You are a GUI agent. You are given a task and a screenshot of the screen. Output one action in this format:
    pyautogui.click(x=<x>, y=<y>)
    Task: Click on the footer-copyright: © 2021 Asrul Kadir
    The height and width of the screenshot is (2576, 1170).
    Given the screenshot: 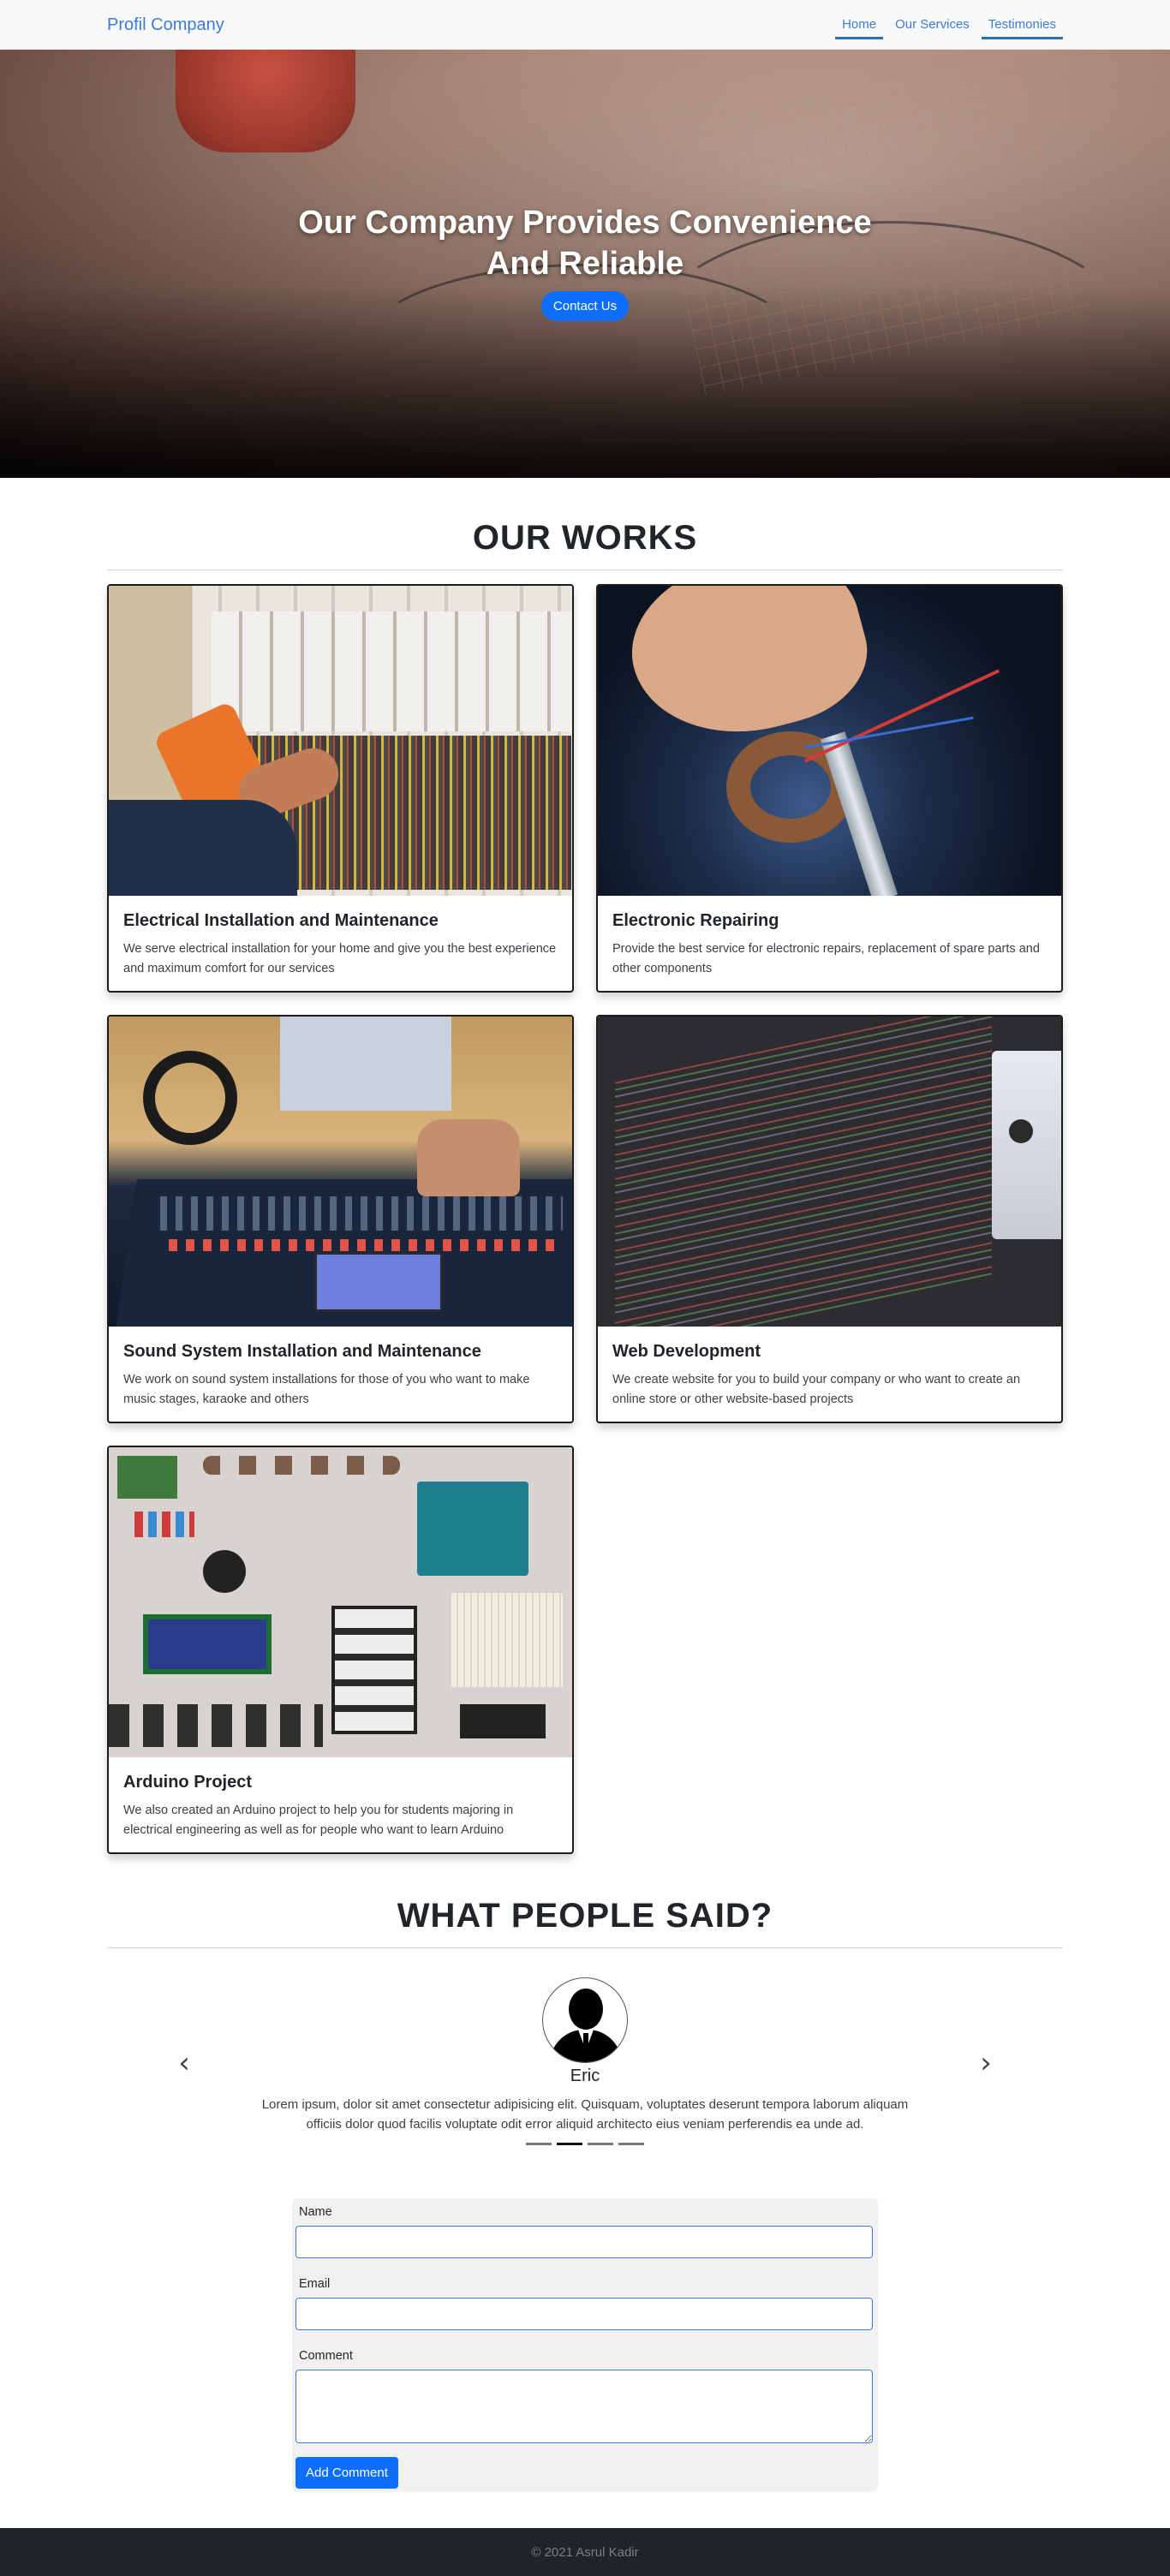 What is the action you would take?
    pyautogui.click(x=585, y=2552)
    